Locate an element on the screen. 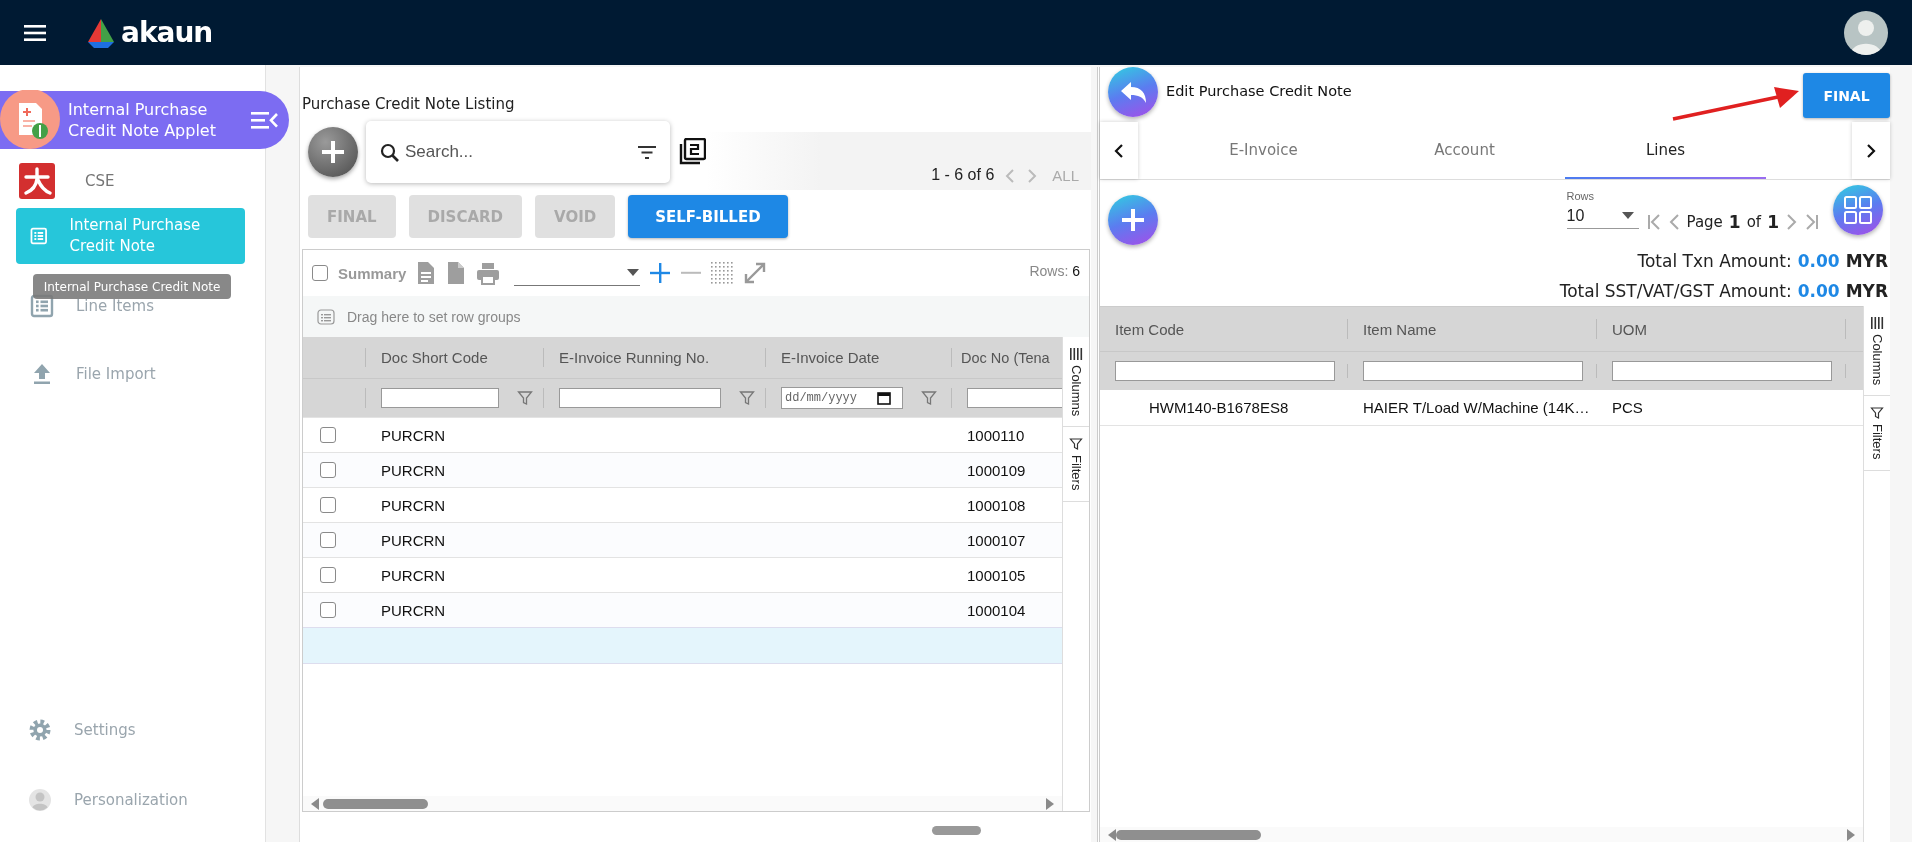 The height and width of the screenshot is (842, 1912). last-page-icon is located at coordinates (1812, 222).